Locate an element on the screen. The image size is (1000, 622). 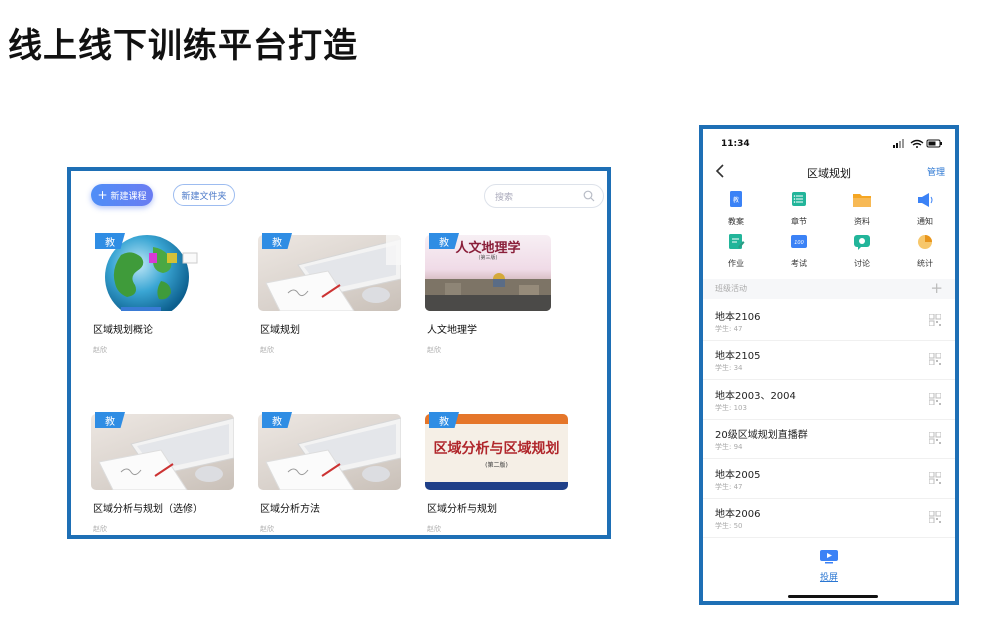
manage-link: 管理 is located at coordinates (936, 171).